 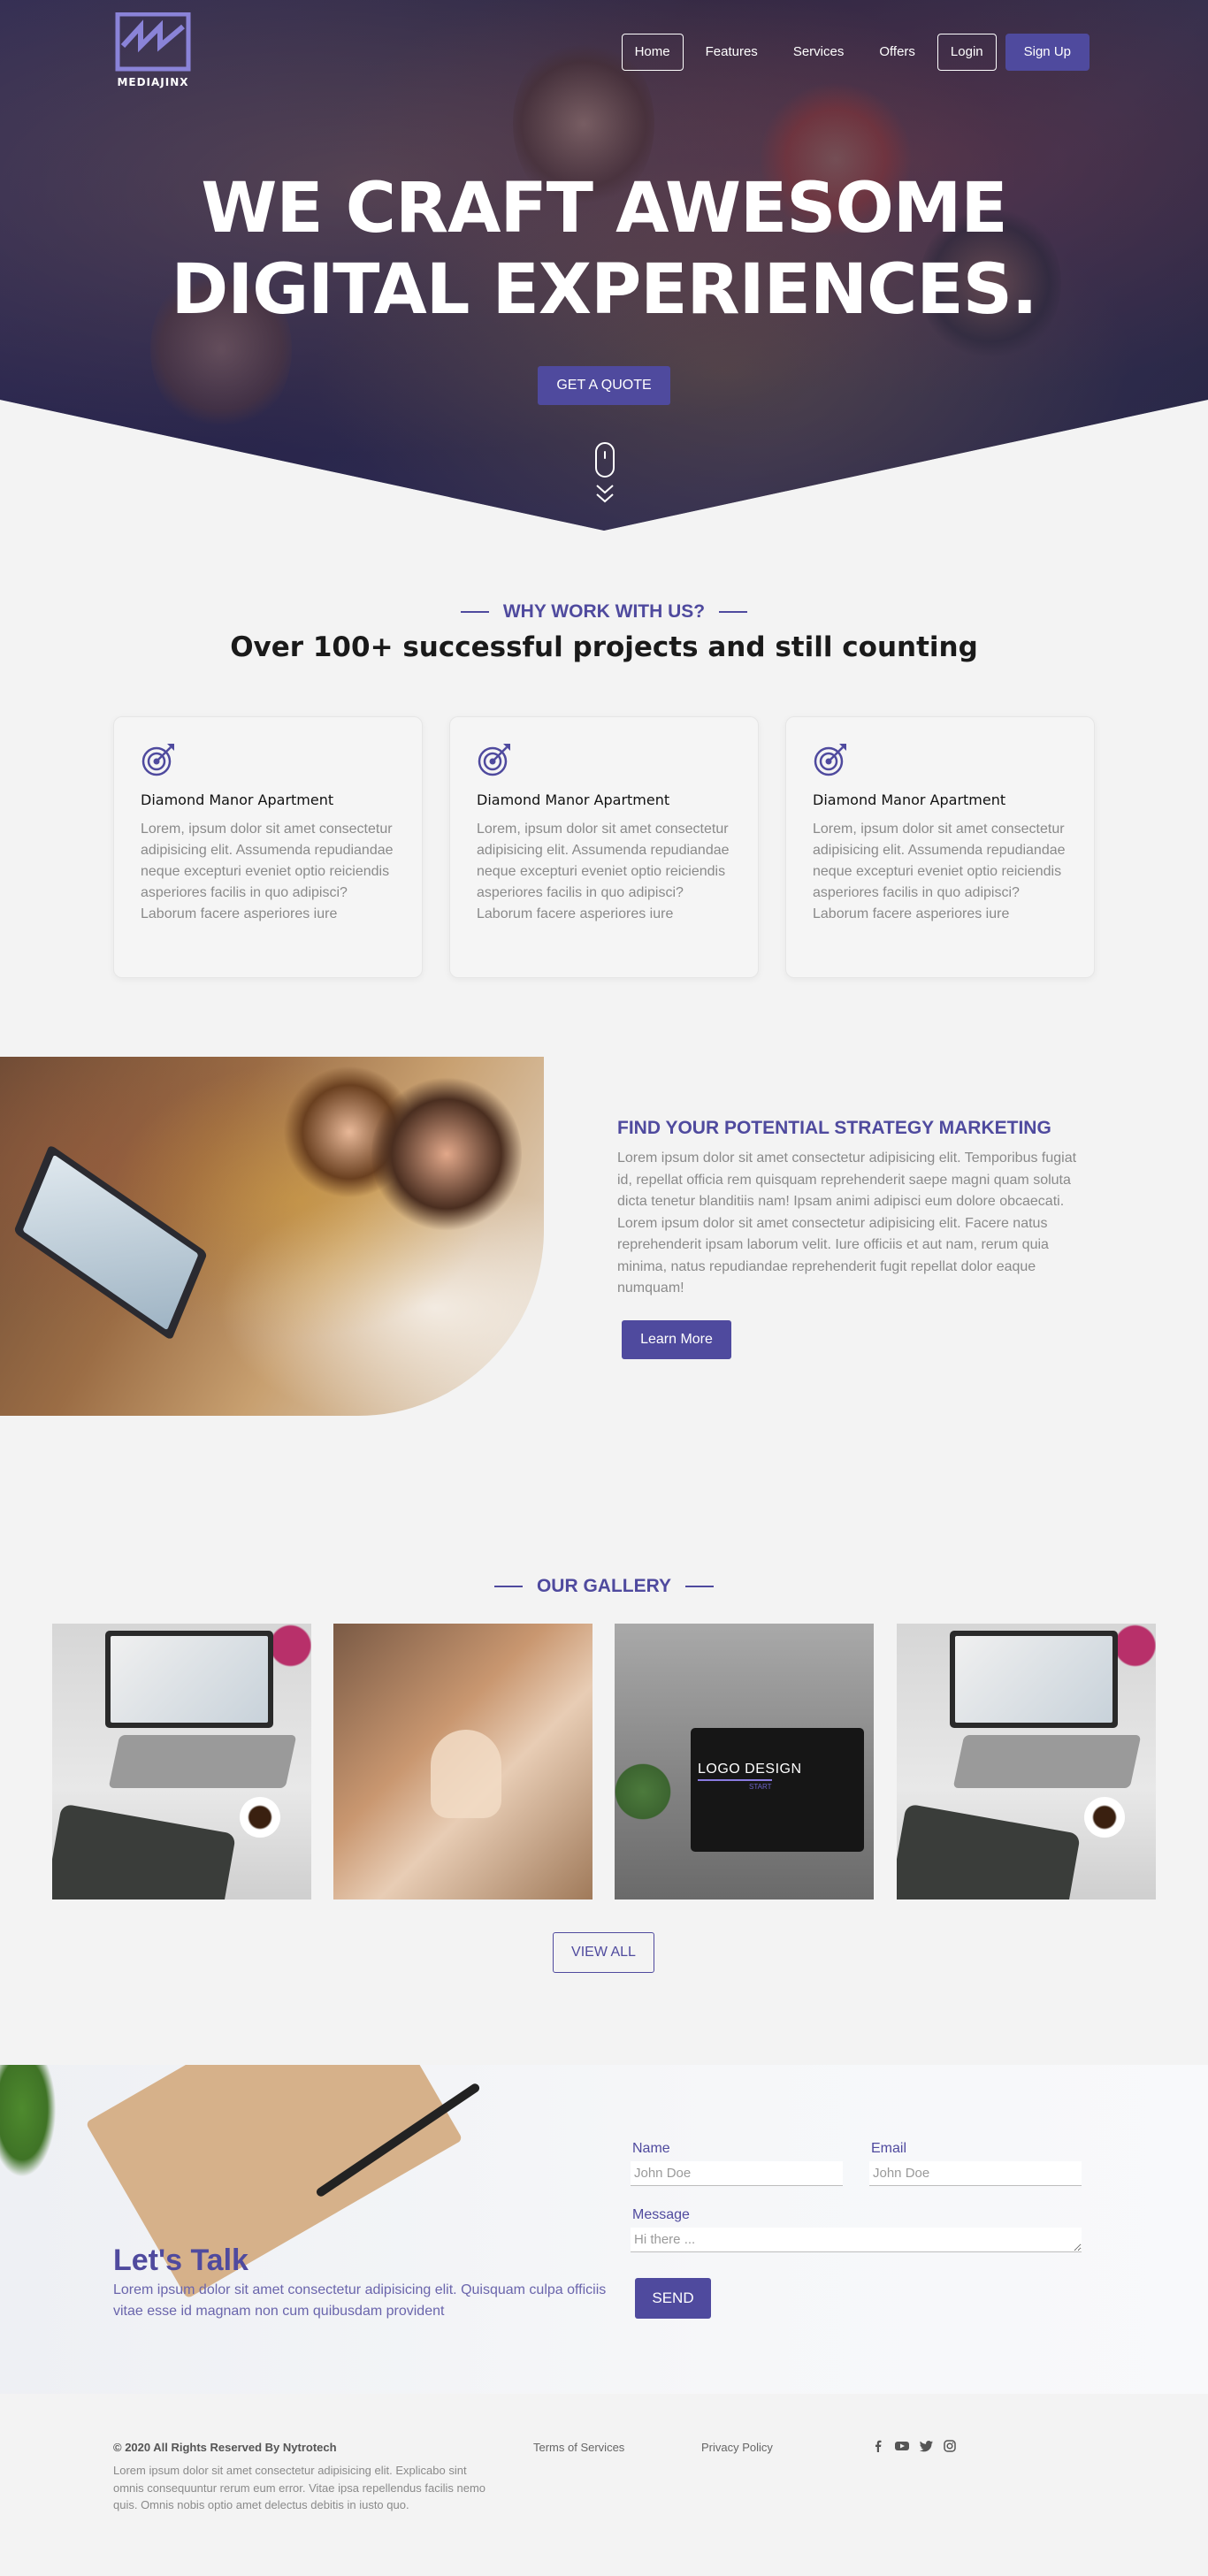 What do you see at coordinates (735, 1780) in the screenshot?
I see `logo-design-underline` at bounding box center [735, 1780].